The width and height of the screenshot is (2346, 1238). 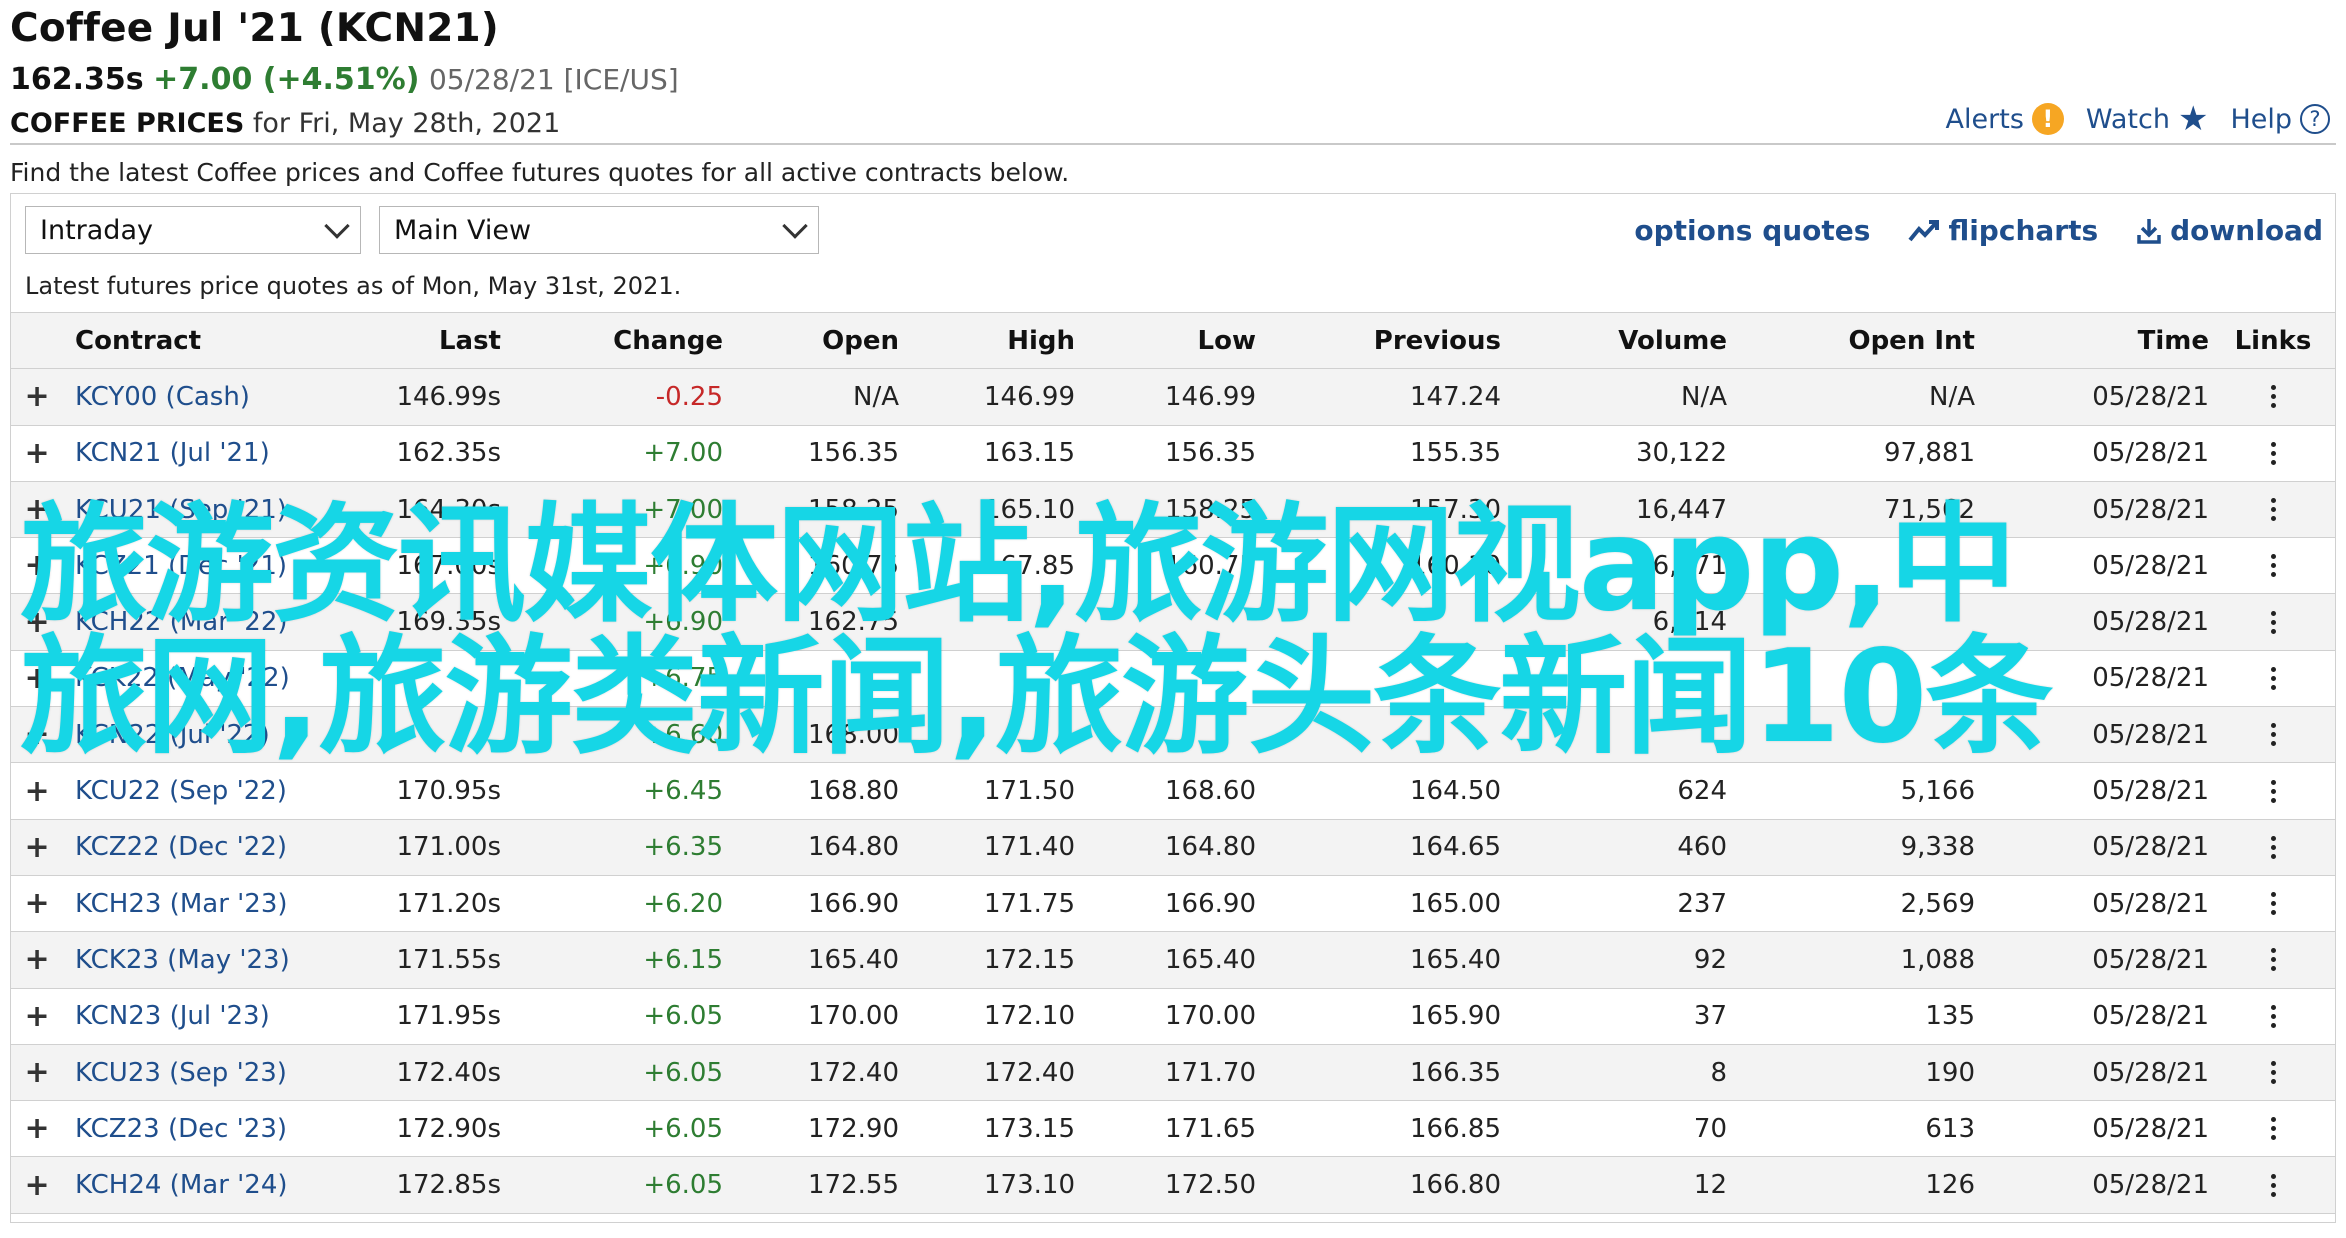 I want to click on view-select-value: Main View, so click(x=463, y=230).